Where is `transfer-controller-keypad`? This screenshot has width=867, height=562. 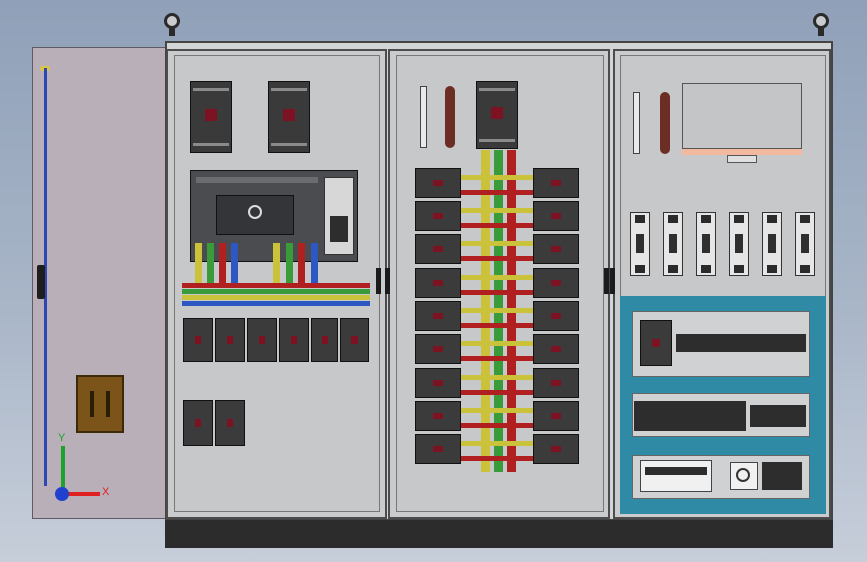
transfer-controller-keypad is located at coordinates (339, 229).